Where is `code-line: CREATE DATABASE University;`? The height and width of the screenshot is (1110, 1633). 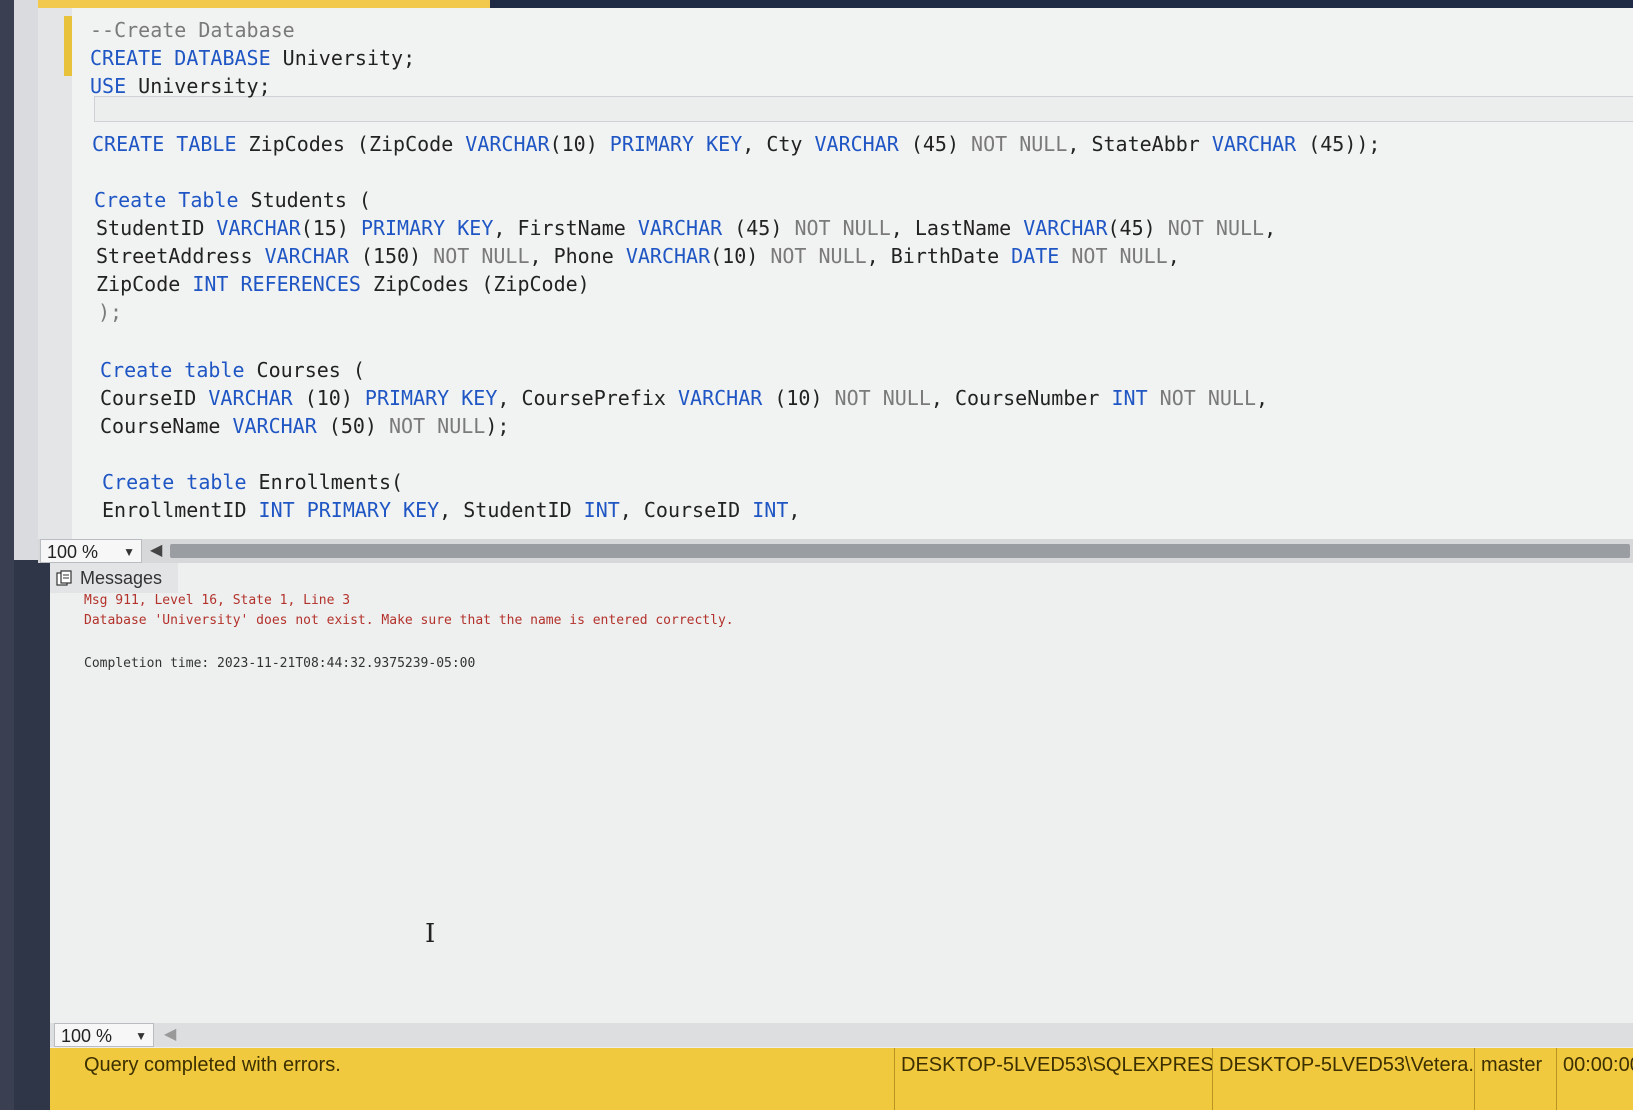
code-line: CREATE DATABASE University; is located at coordinates (252, 58).